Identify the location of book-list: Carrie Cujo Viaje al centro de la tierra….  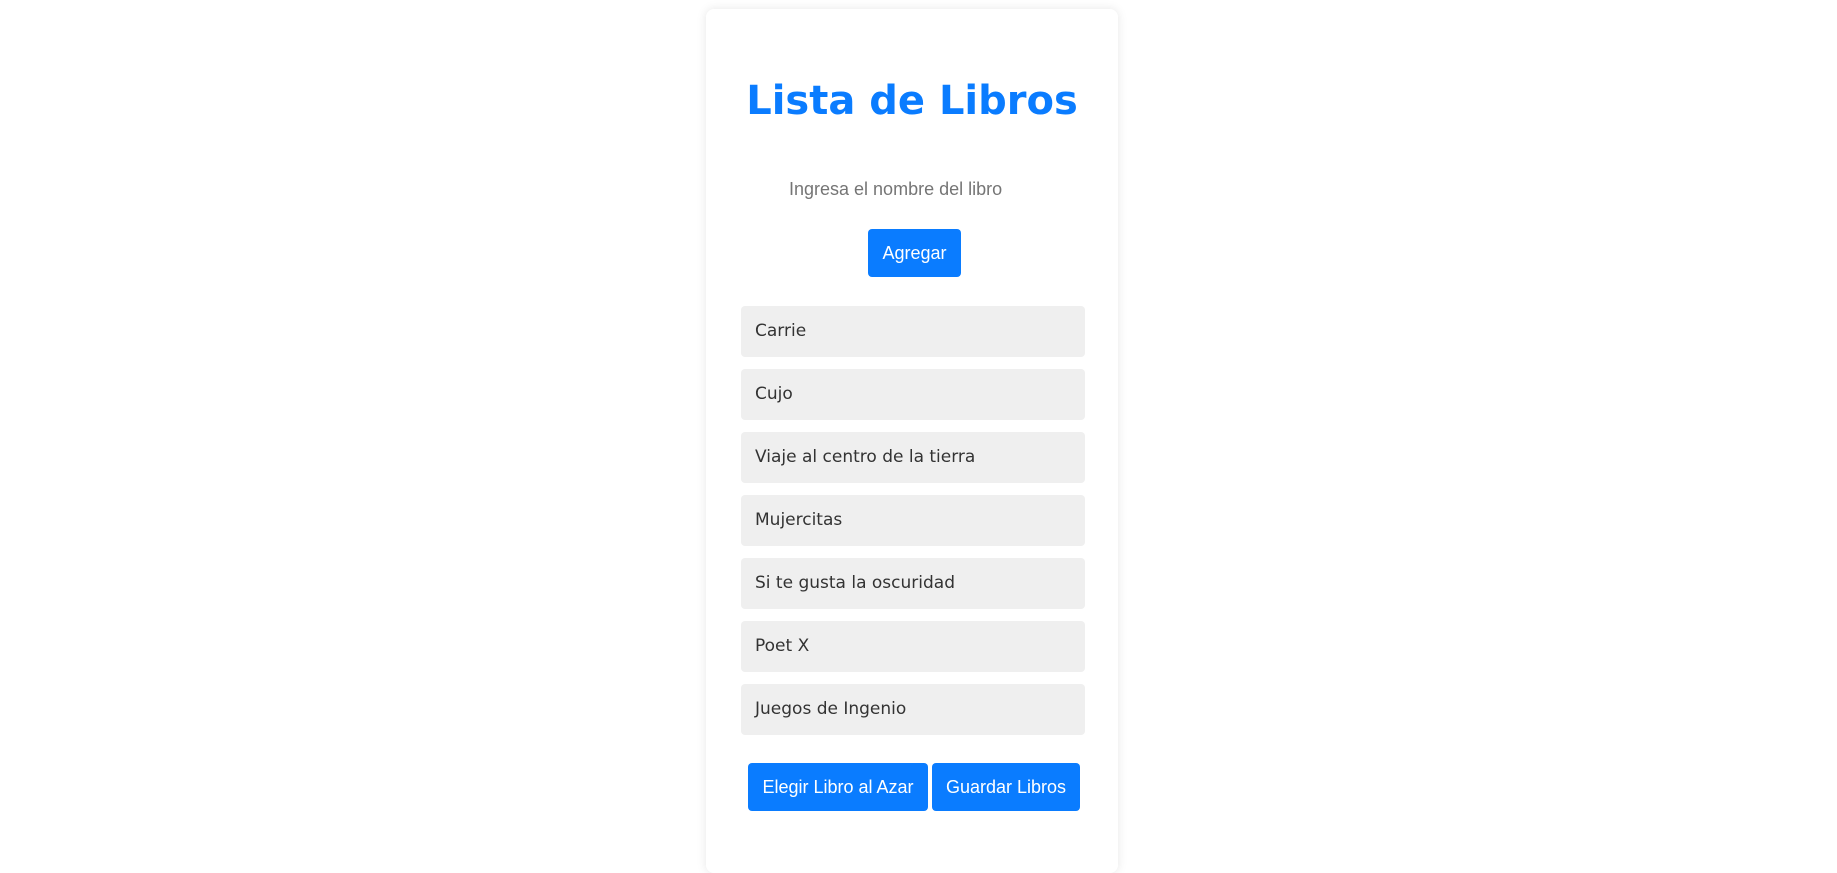
(913, 526).